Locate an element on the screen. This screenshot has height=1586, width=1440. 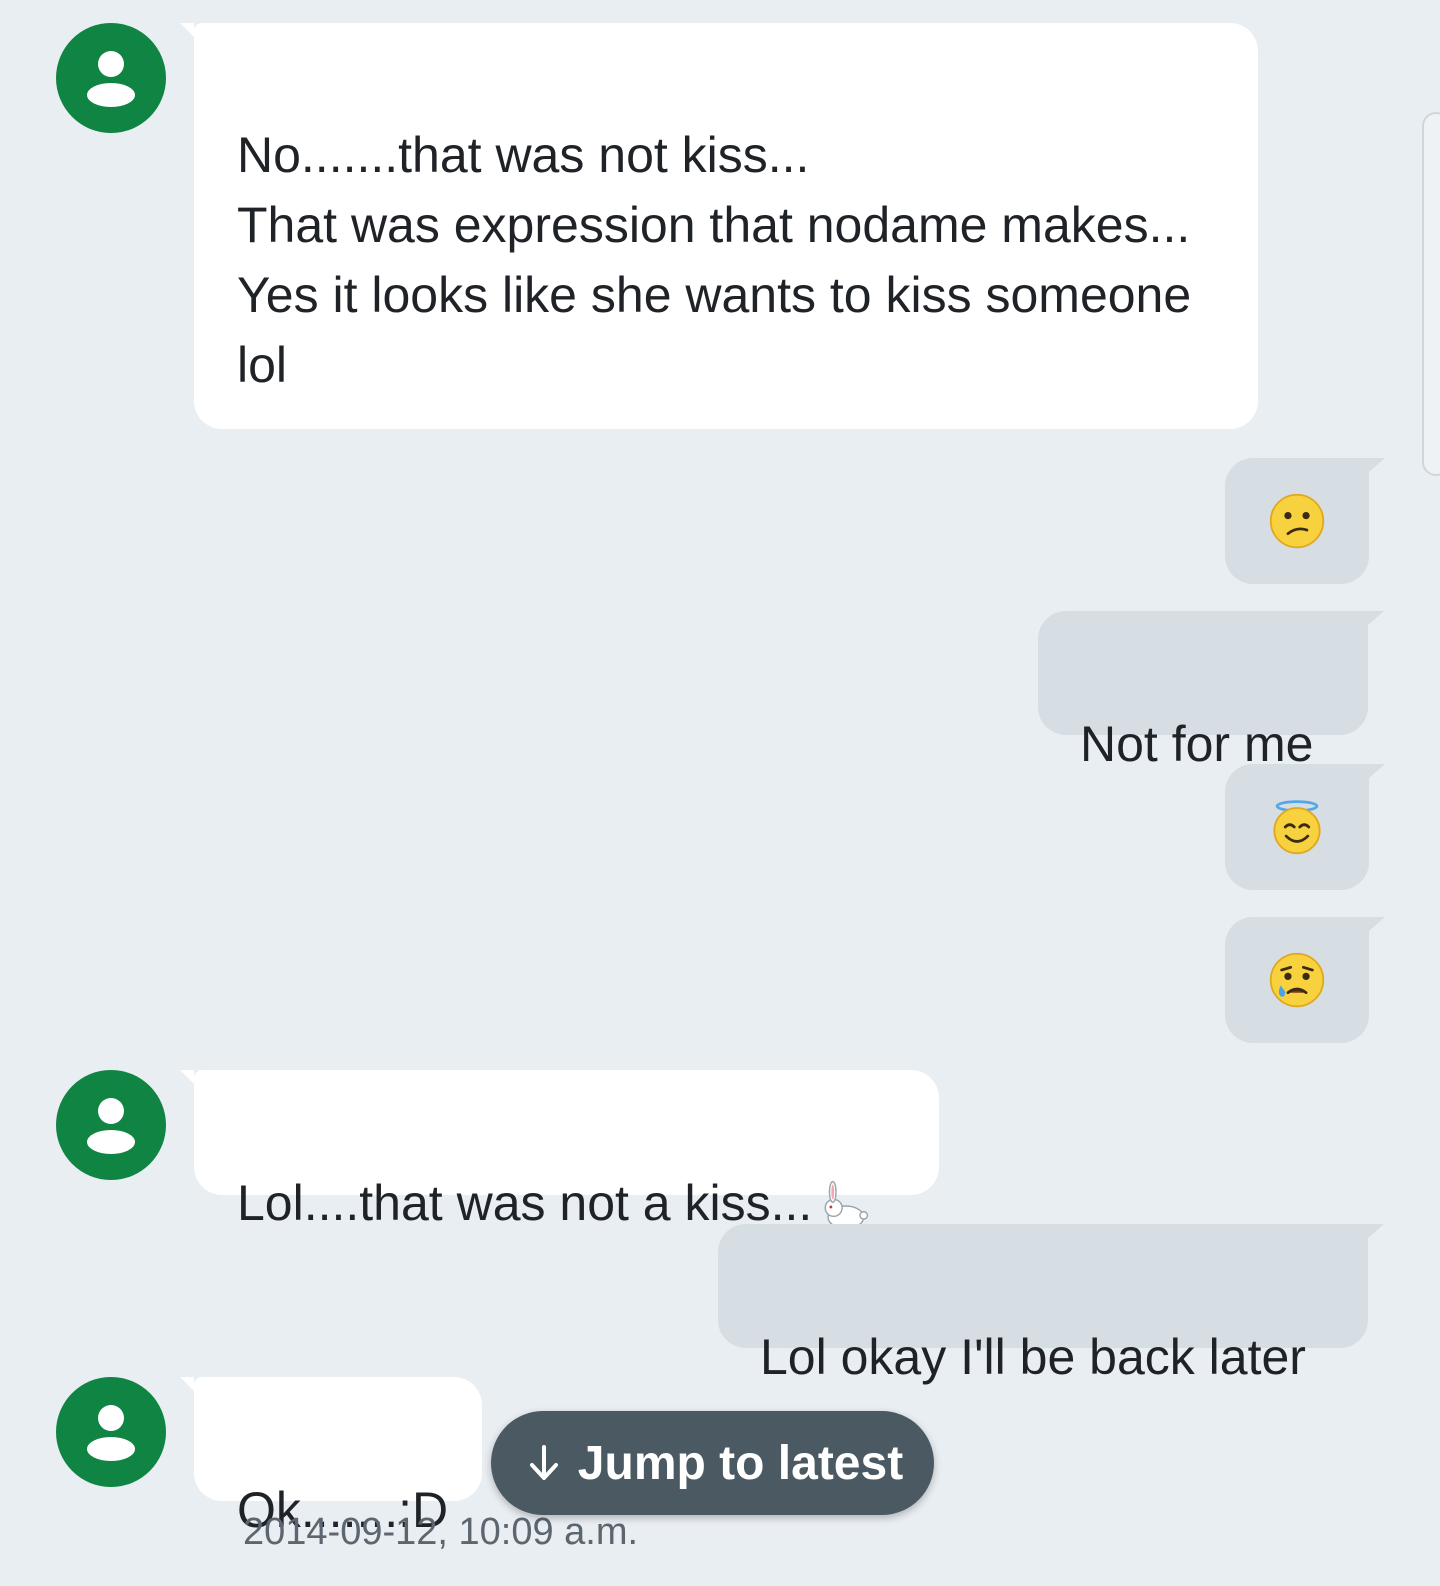
arrow-down-icon is located at coordinates (543, 1462).